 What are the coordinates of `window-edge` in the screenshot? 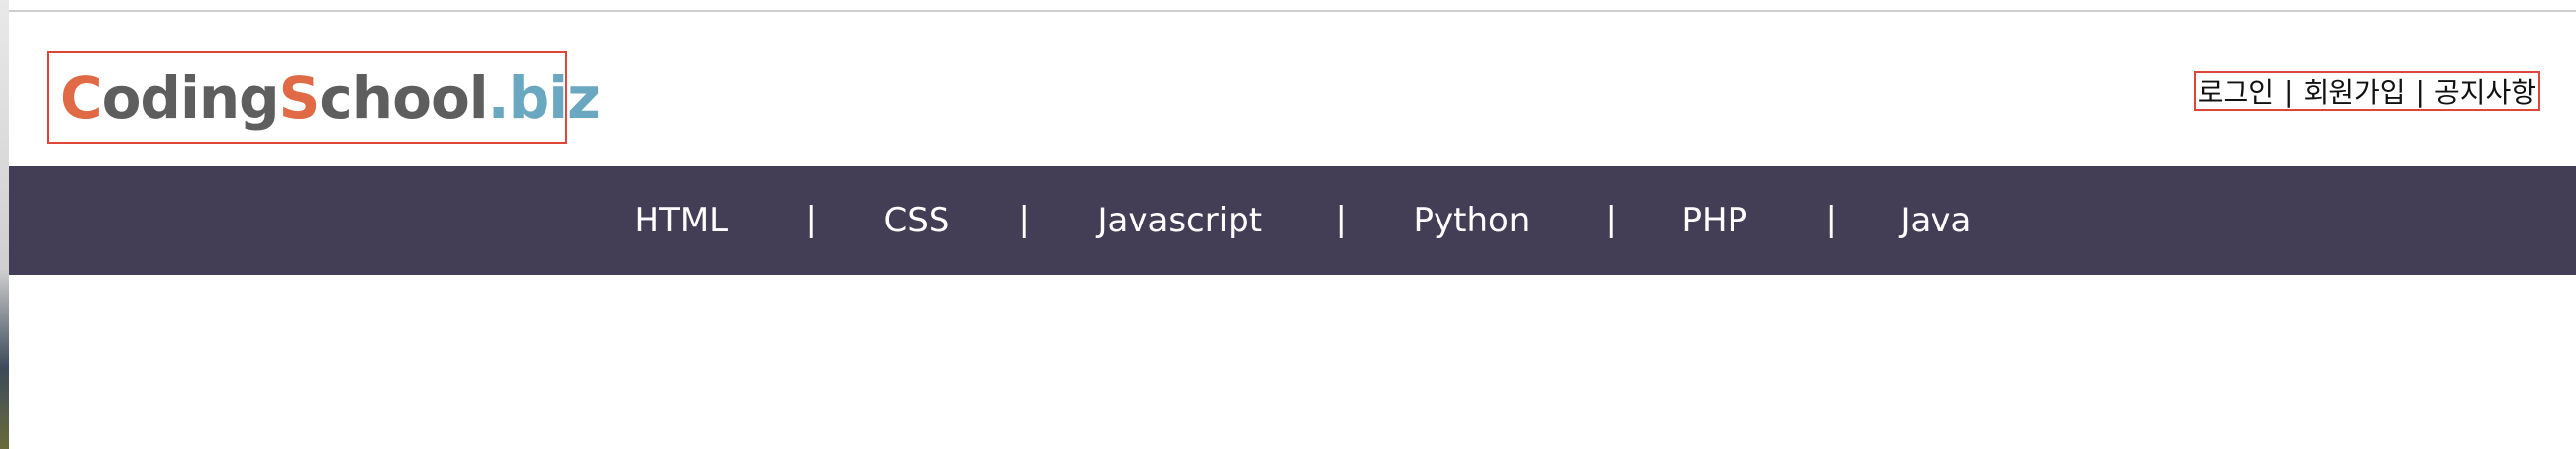 It's located at (5, 224).